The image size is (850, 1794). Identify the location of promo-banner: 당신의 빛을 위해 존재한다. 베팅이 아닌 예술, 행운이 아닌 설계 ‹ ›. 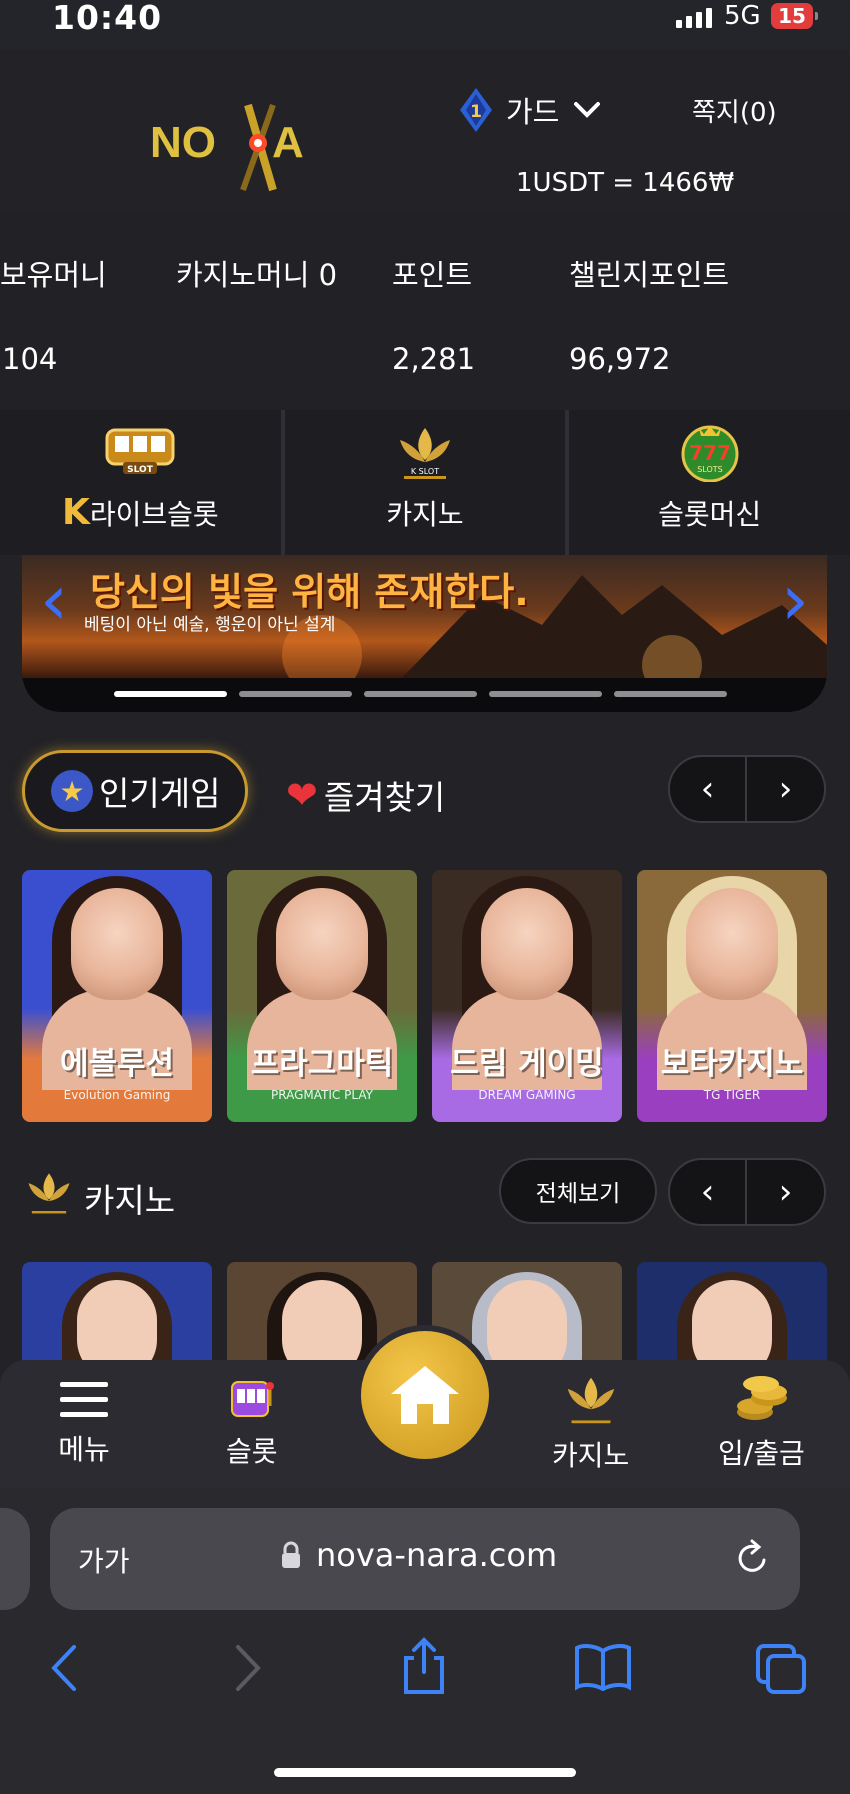
(424, 633).